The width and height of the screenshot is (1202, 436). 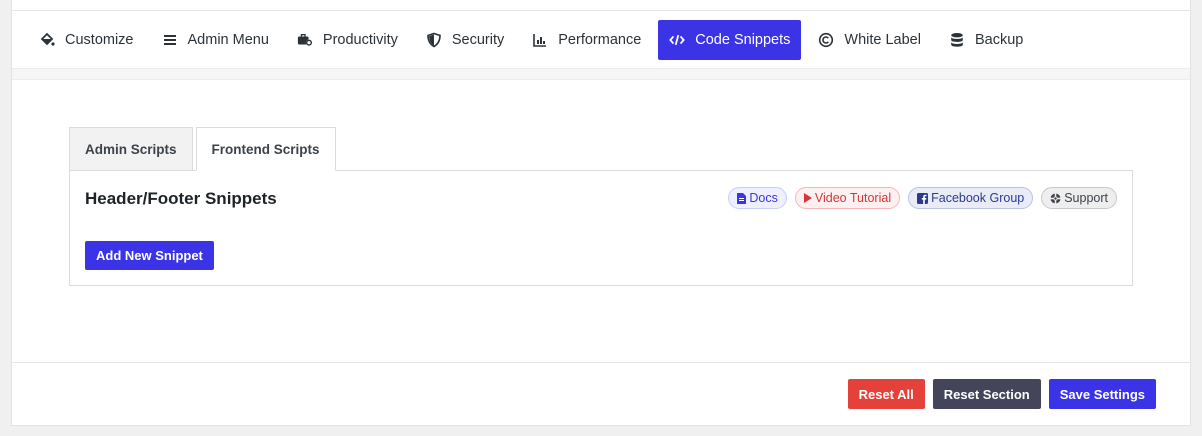 What do you see at coordinates (853, 198) in the screenshot?
I see `video-tutorial-label: Video Tutorial` at bounding box center [853, 198].